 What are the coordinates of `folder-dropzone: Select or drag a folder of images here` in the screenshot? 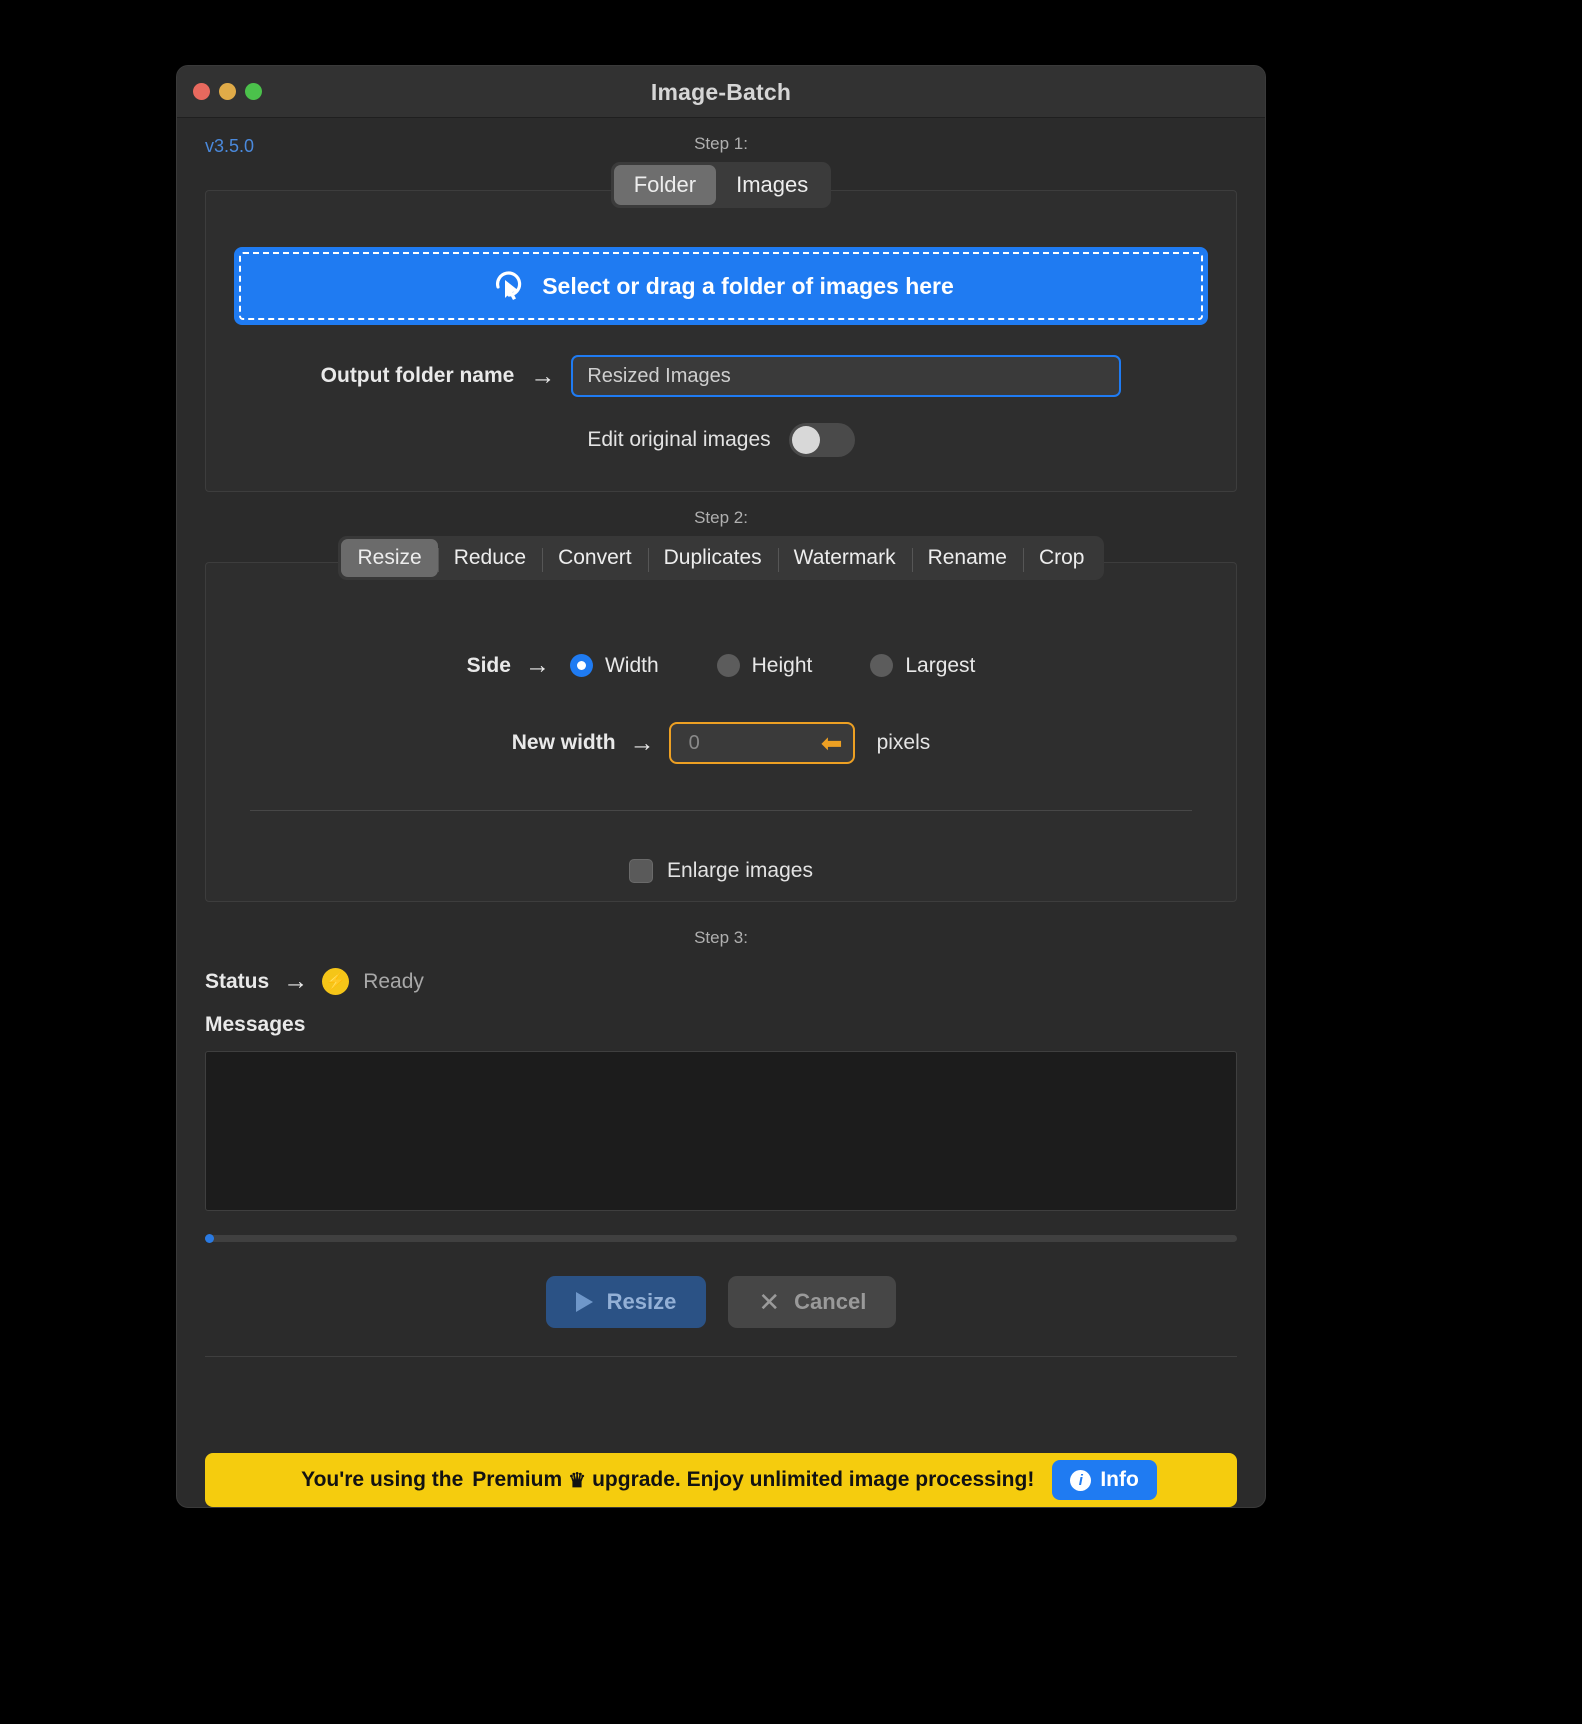 It's located at (721, 286).